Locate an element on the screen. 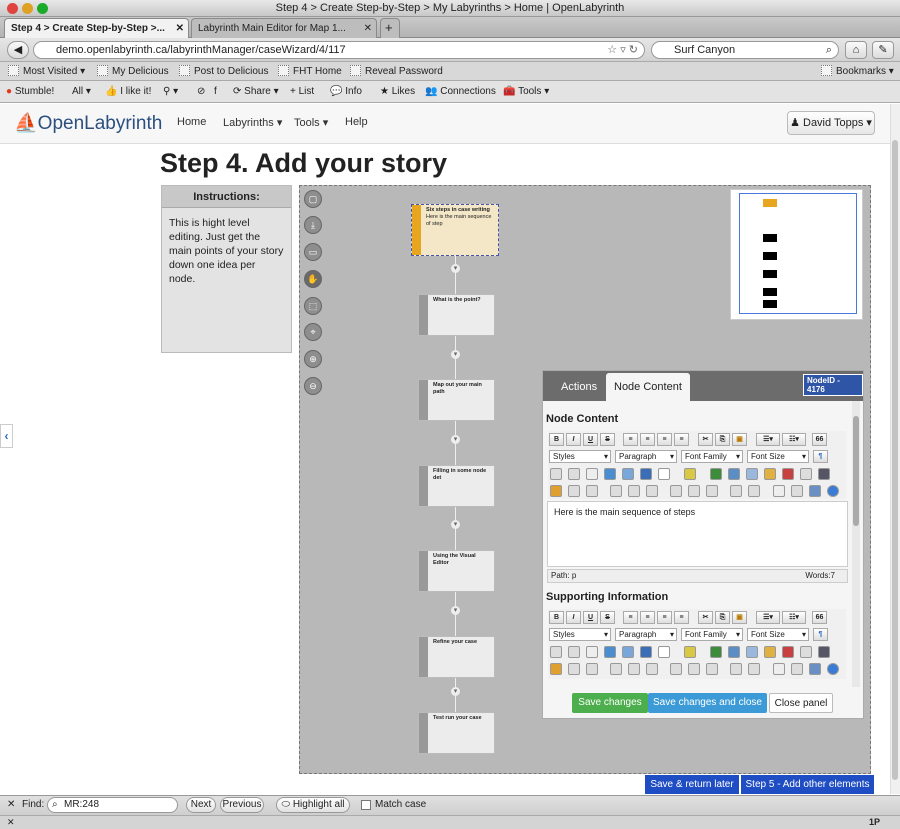 This screenshot has width=900, height=829. tools-icon: ✎ is located at coordinates (883, 50).